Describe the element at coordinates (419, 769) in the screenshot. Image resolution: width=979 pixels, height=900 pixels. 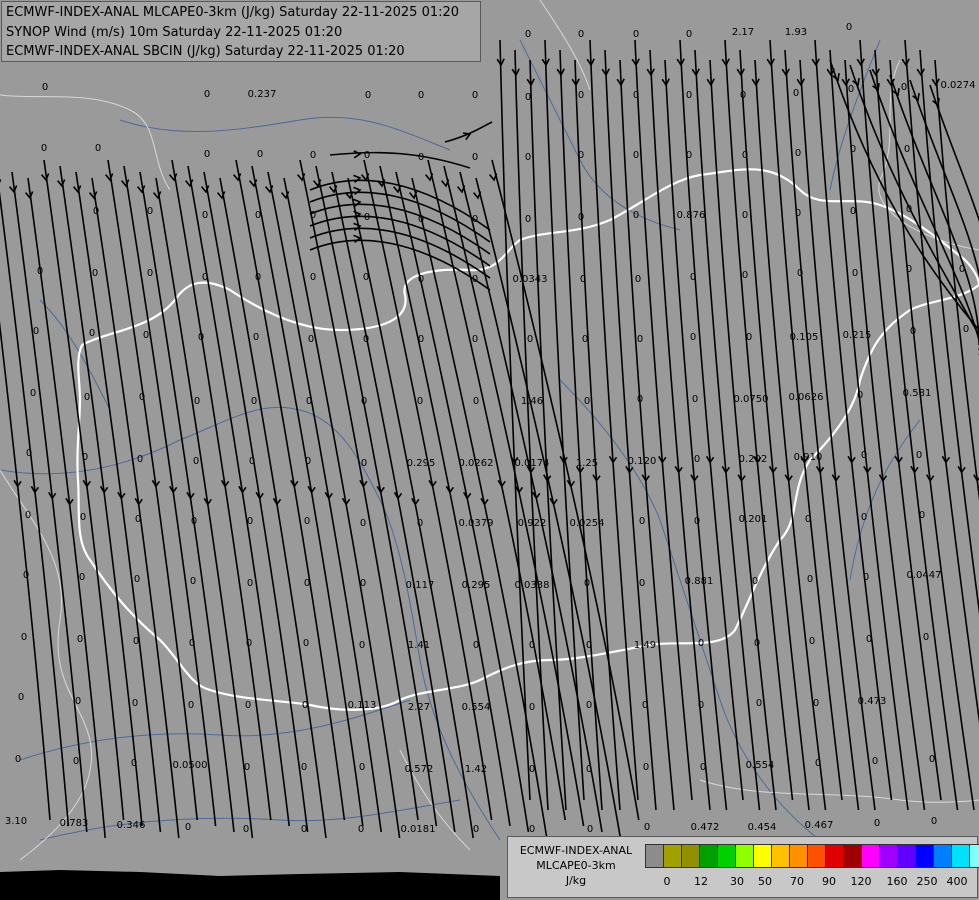
I see `station-value: 0.572` at that location.